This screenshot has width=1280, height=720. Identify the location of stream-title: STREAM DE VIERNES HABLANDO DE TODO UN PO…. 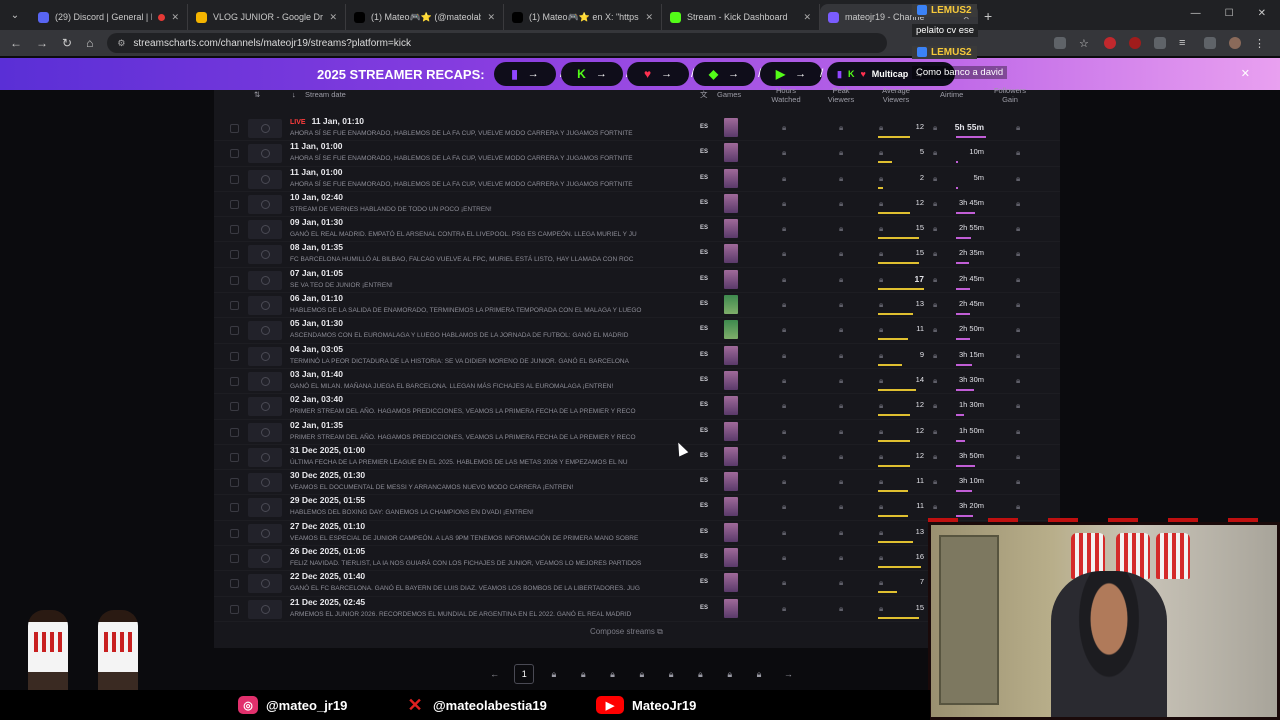
(487, 209).